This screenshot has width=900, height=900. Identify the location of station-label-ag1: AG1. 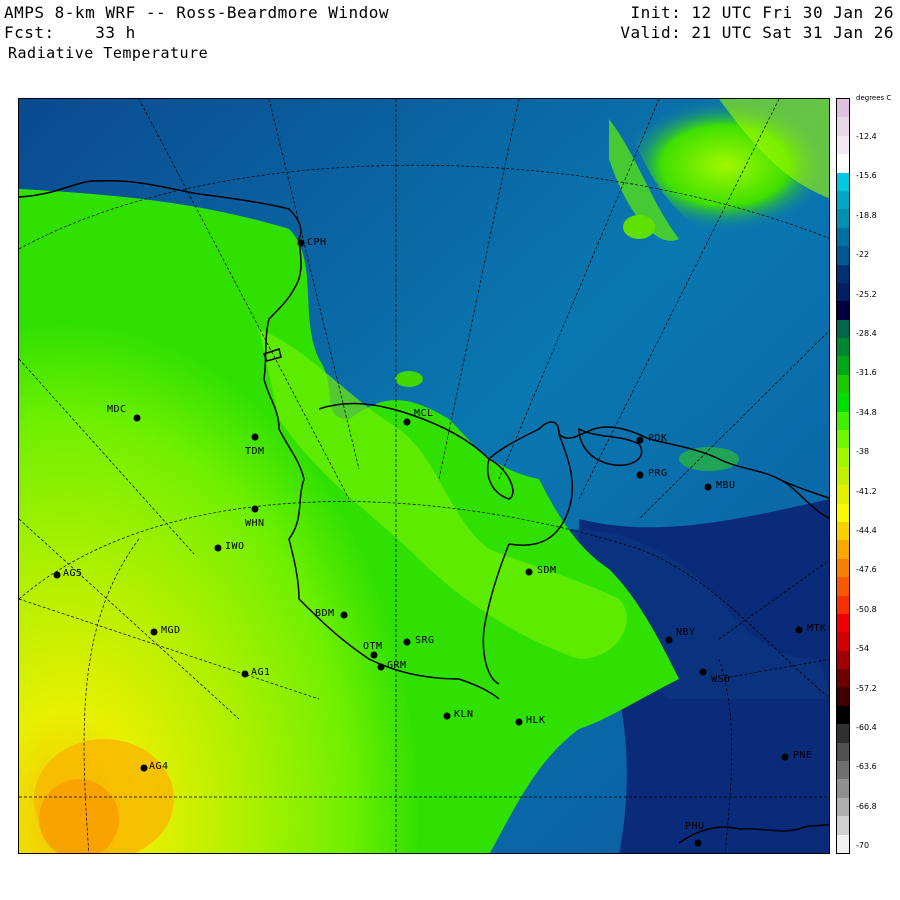
(261, 672).